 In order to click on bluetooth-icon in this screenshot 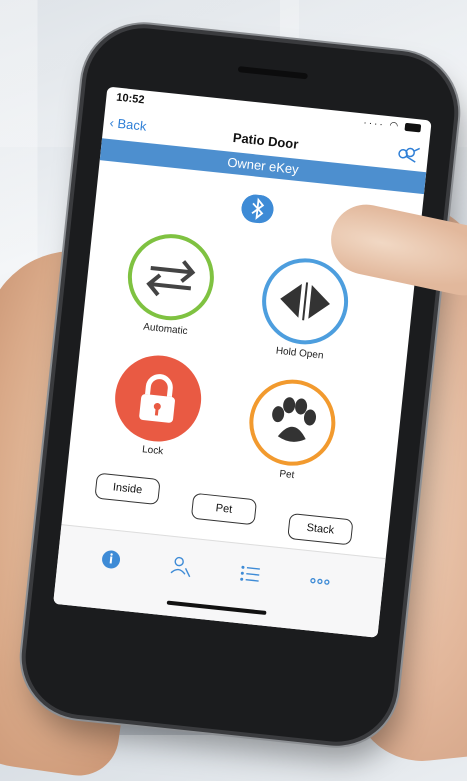, I will do `click(257, 209)`.